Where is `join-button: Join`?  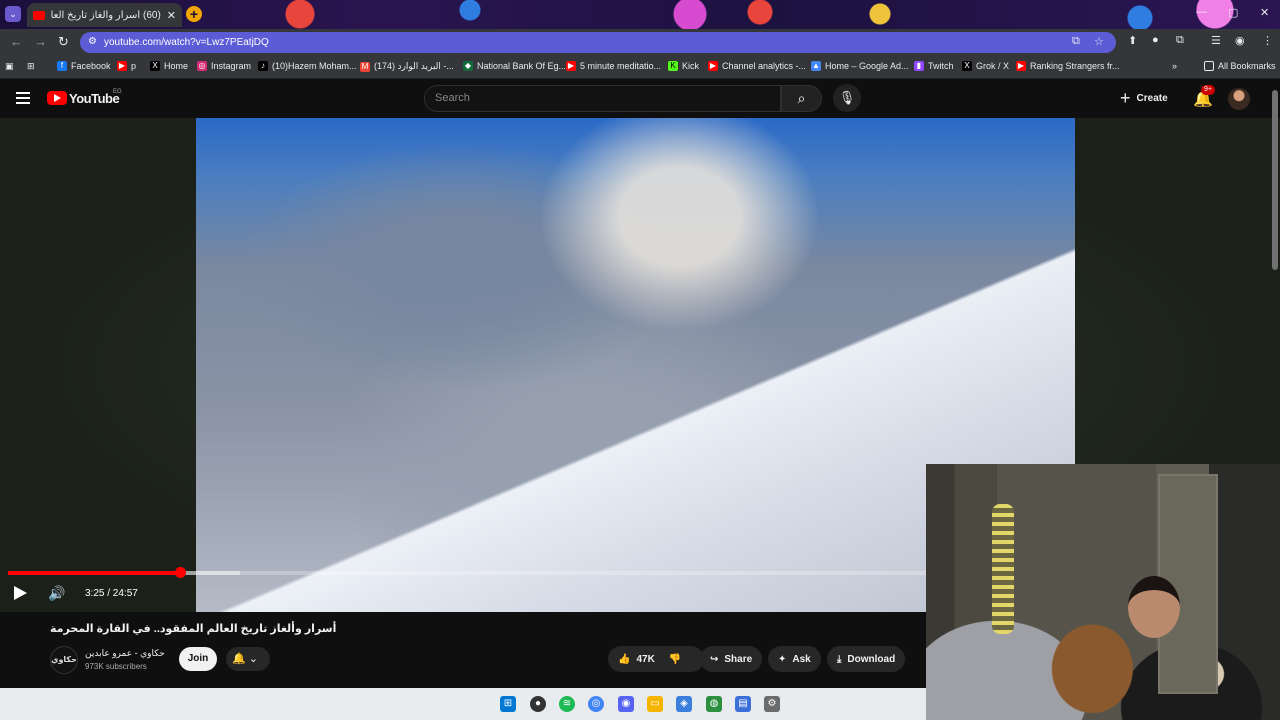
join-button: Join is located at coordinates (198, 659).